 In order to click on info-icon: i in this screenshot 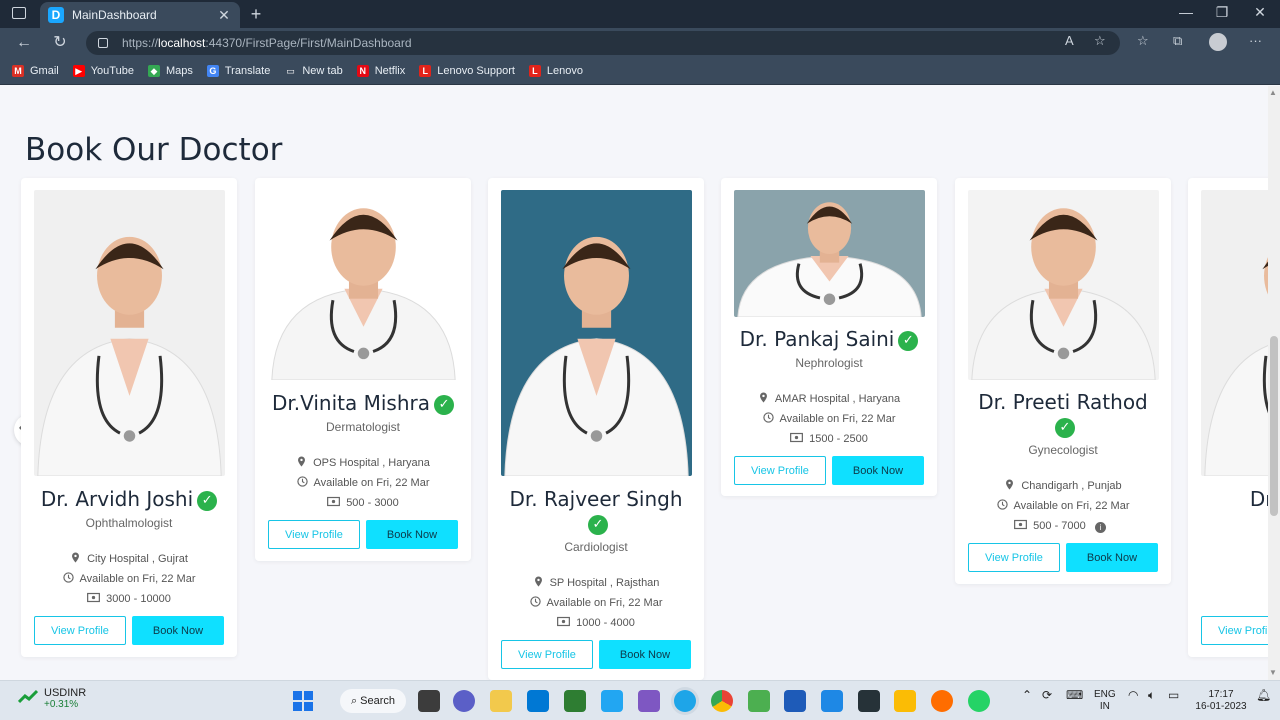, I will do `click(1100, 527)`.